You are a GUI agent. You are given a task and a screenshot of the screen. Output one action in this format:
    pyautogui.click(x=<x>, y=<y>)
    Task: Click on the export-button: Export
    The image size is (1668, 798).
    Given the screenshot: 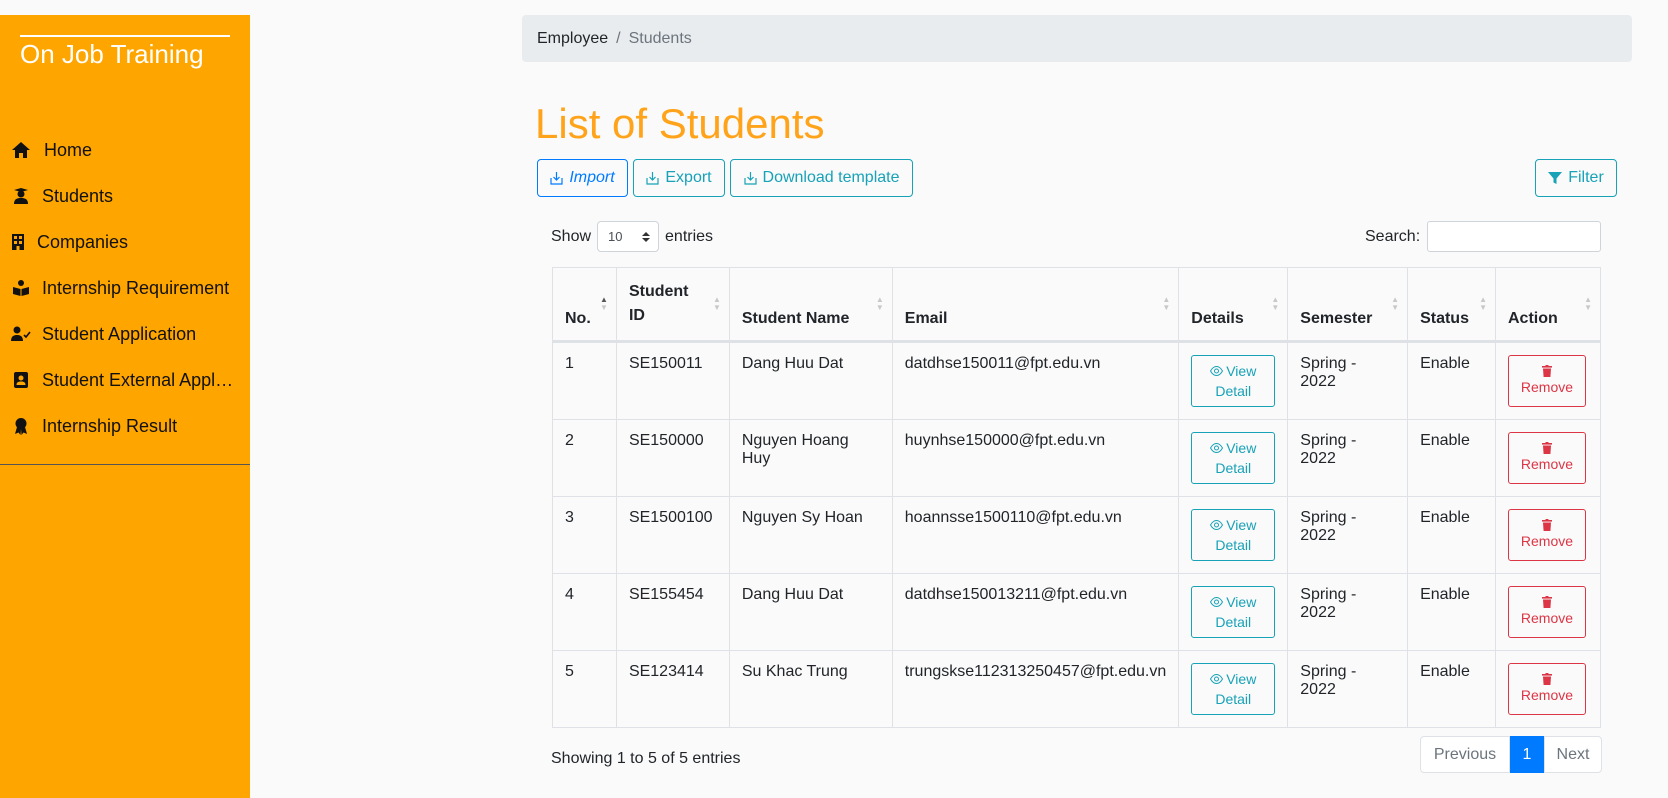 What is the action you would take?
    pyautogui.click(x=679, y=178)
    